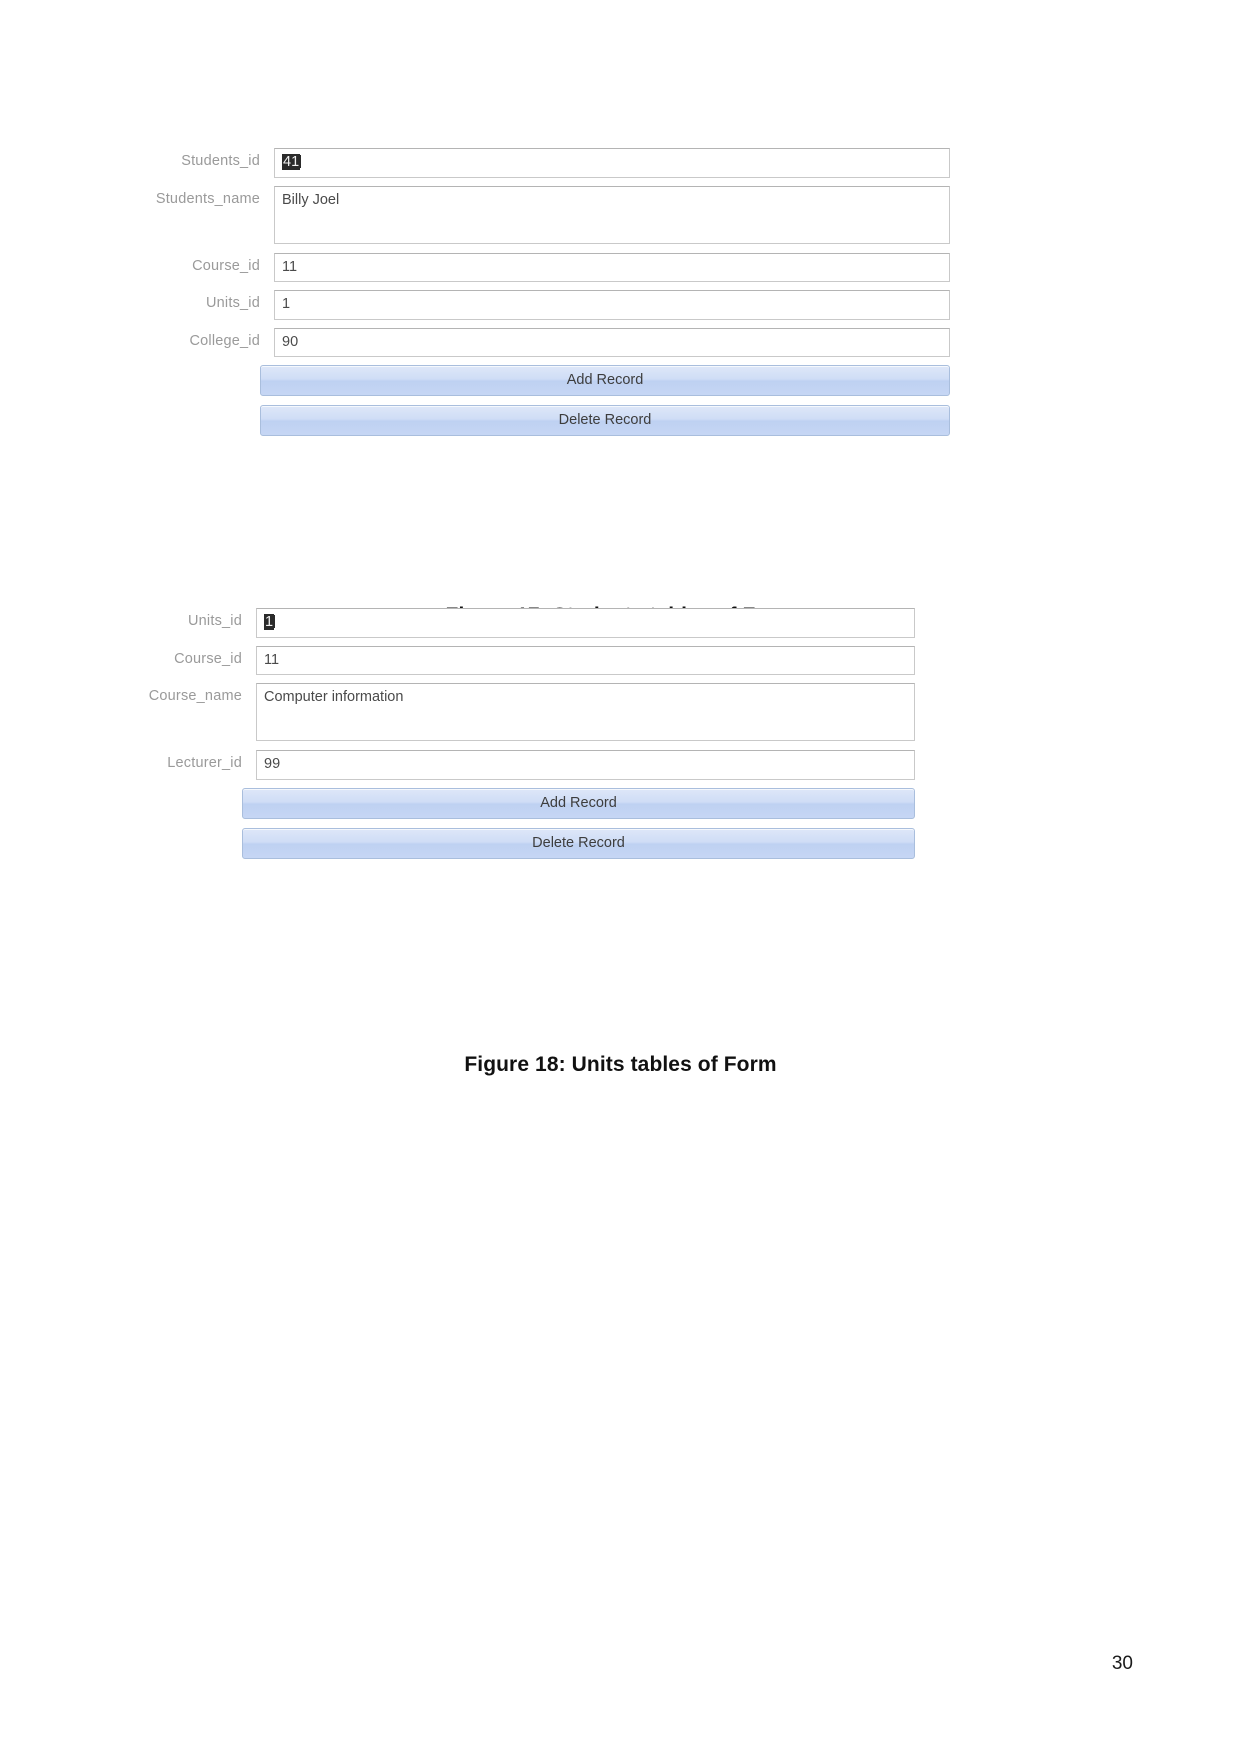 Image resolution: width=1241 pixels, height=1754 pixels. I want to click on label-units-id: Units_id, so click(233, 303).